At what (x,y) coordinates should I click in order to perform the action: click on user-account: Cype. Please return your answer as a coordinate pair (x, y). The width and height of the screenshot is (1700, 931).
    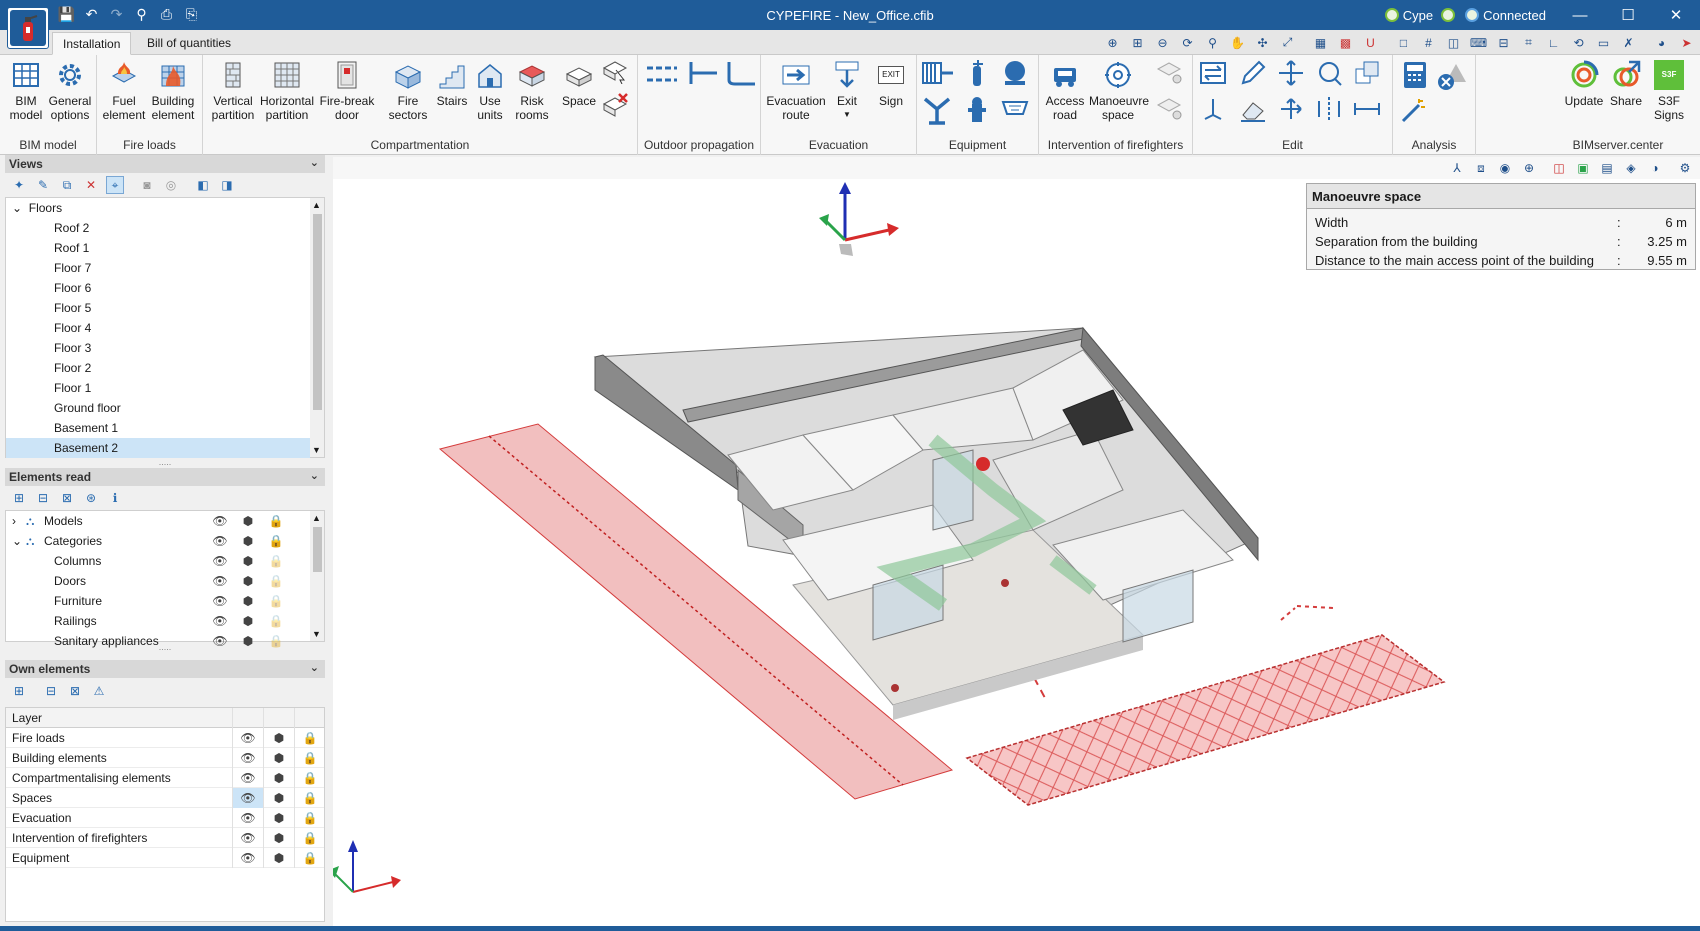
    Looking at the image, I should click on (1420, 15).